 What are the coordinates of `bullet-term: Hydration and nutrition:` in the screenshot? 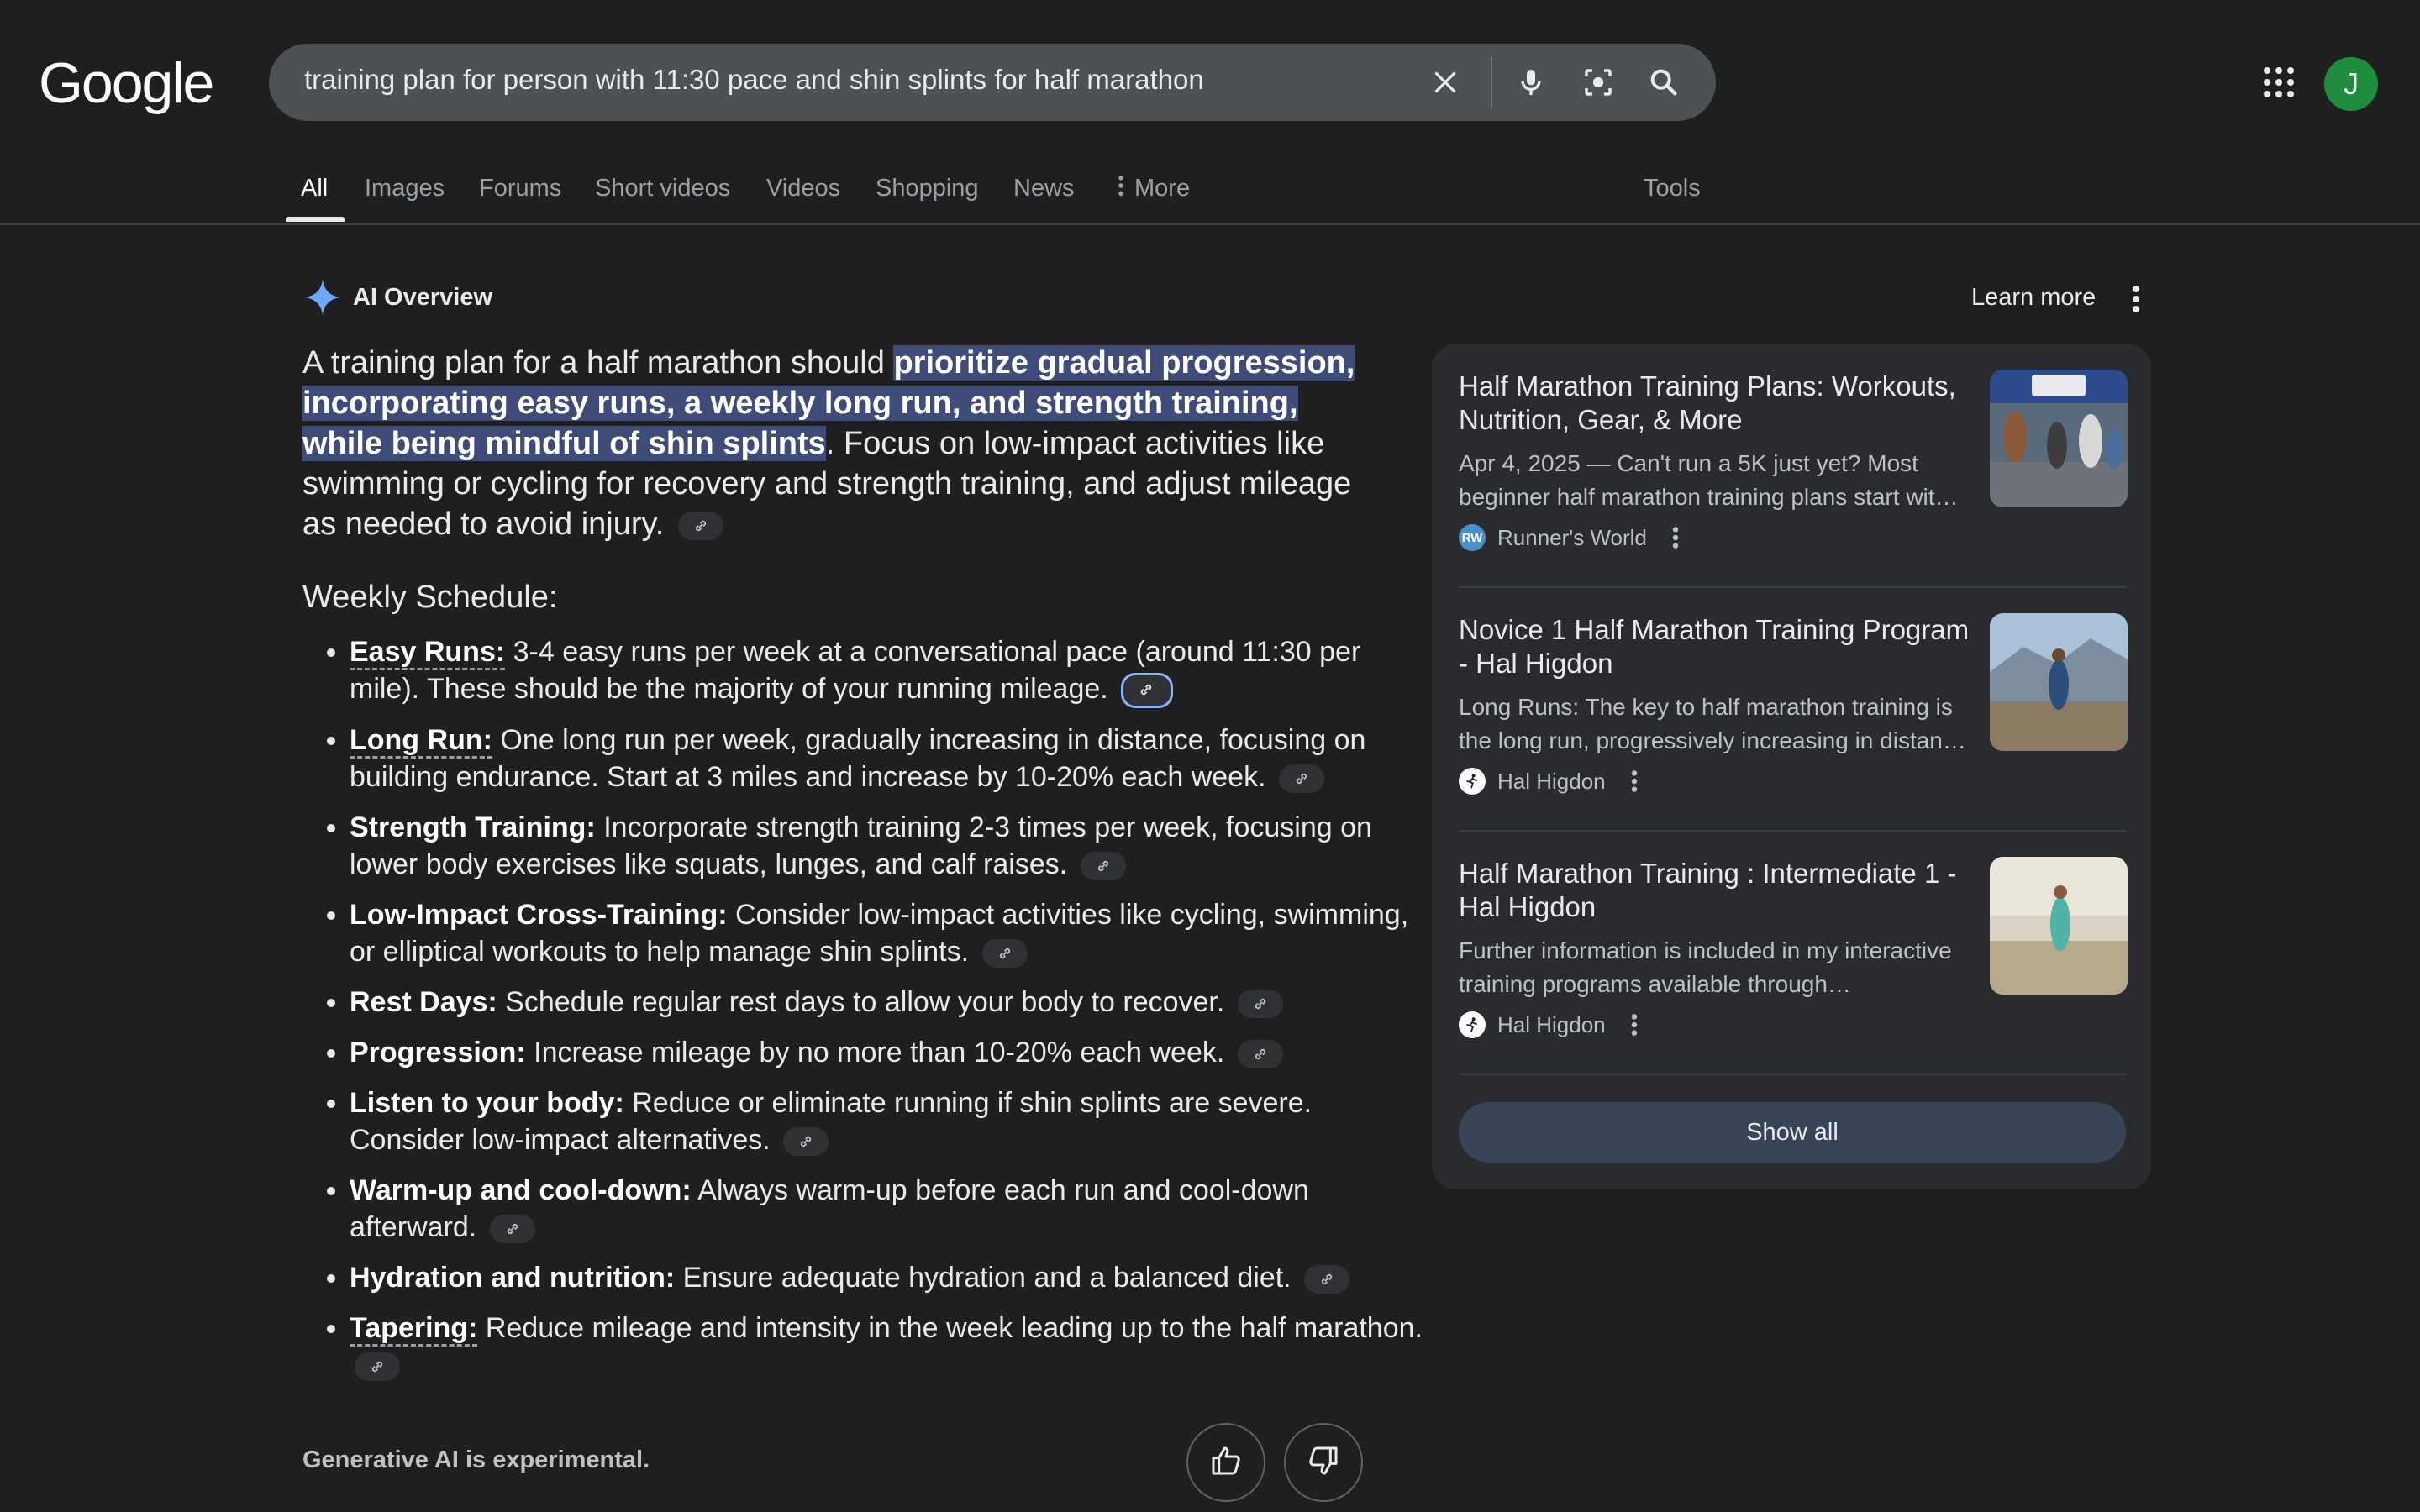 It's located at (513, 1278).